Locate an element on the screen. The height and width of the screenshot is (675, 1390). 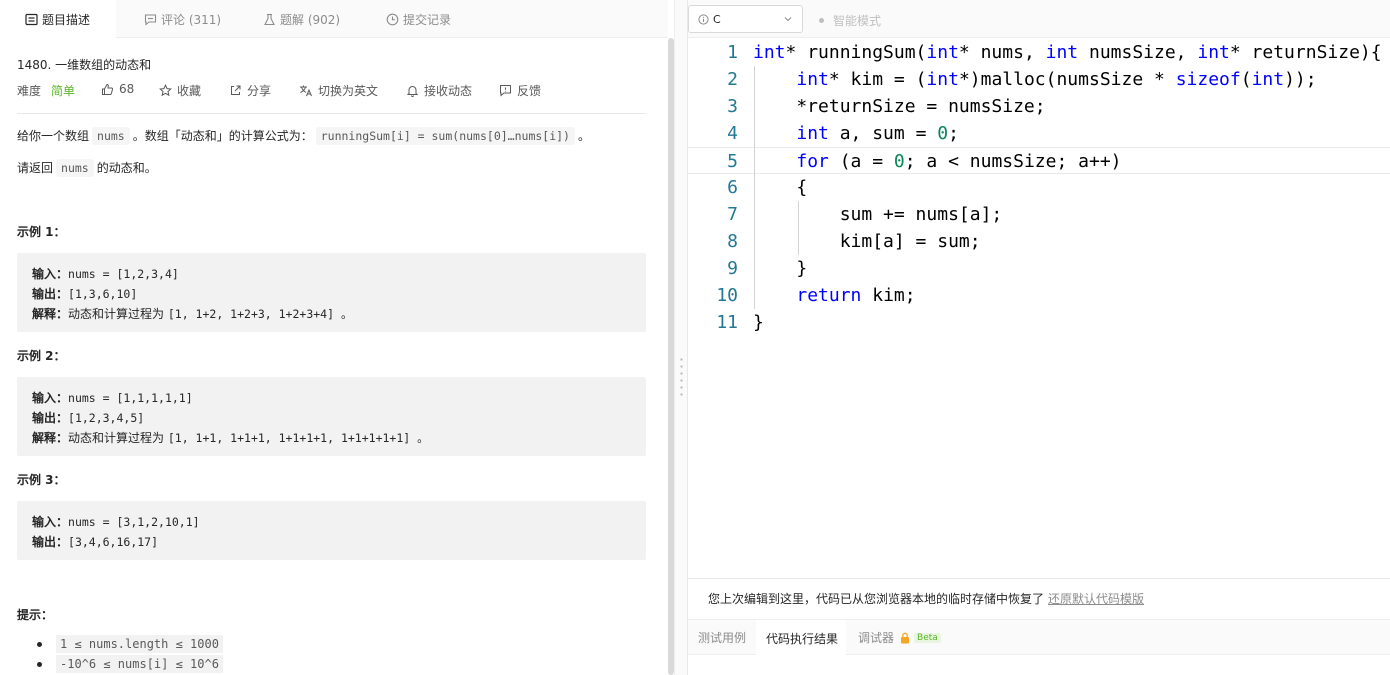
switch-language-label: 切换为英文 is located at coordinates (348, 91).